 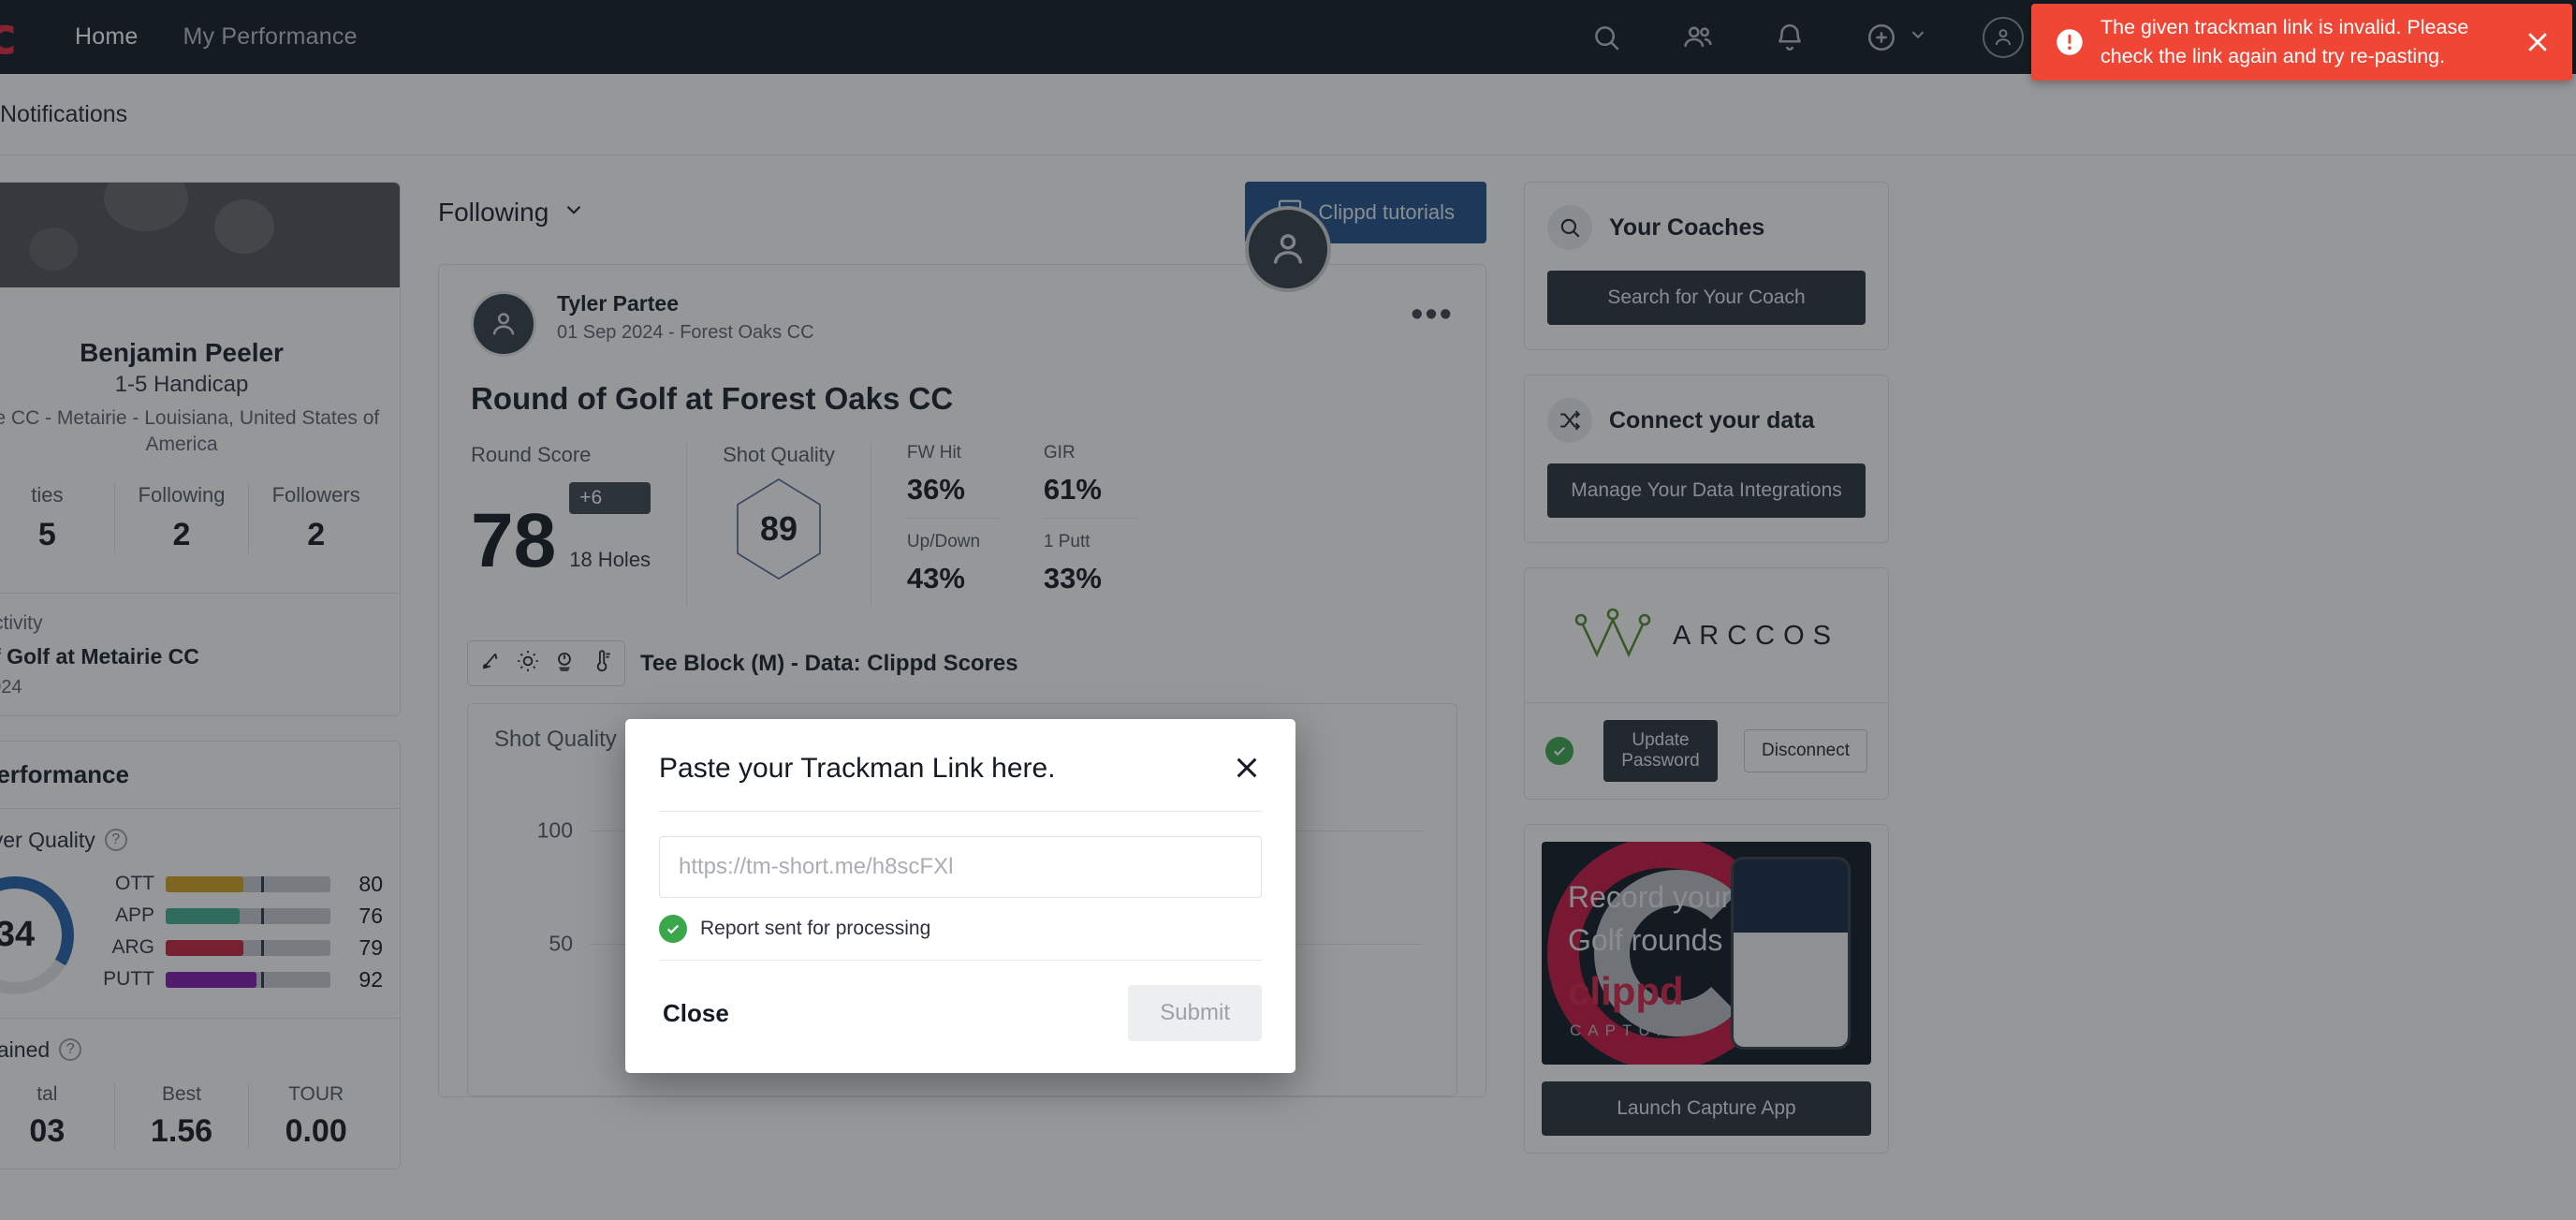 I want to click on modal-submit-button: Submit, so click(x=1195, y=1013).